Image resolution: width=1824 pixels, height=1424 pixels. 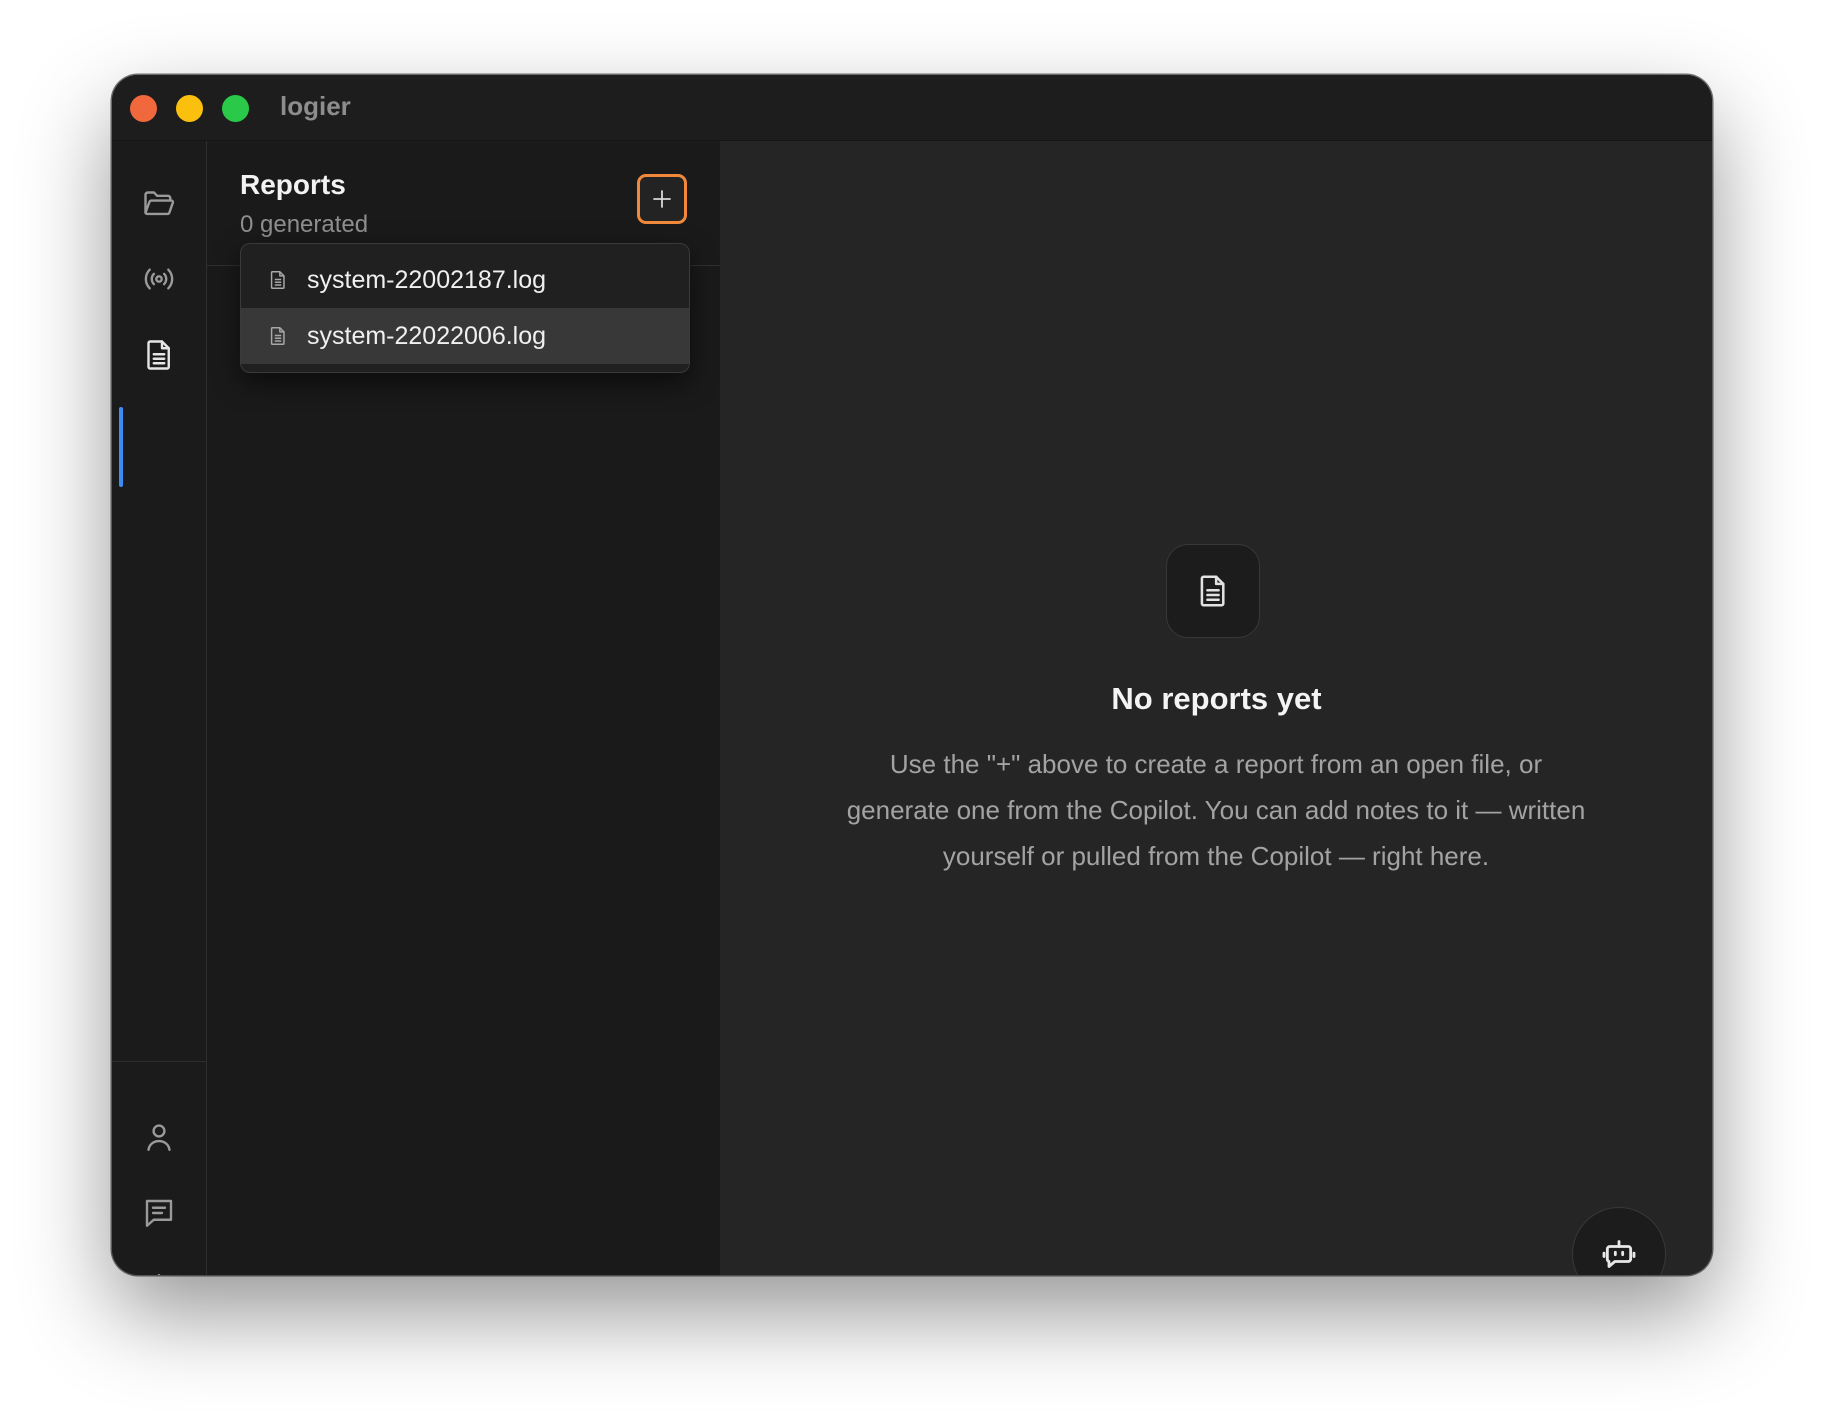 What do you see at coordinates (293, 184) in the screenshot?
I see `panel-title: Reports` at bounding box center [293, 184].